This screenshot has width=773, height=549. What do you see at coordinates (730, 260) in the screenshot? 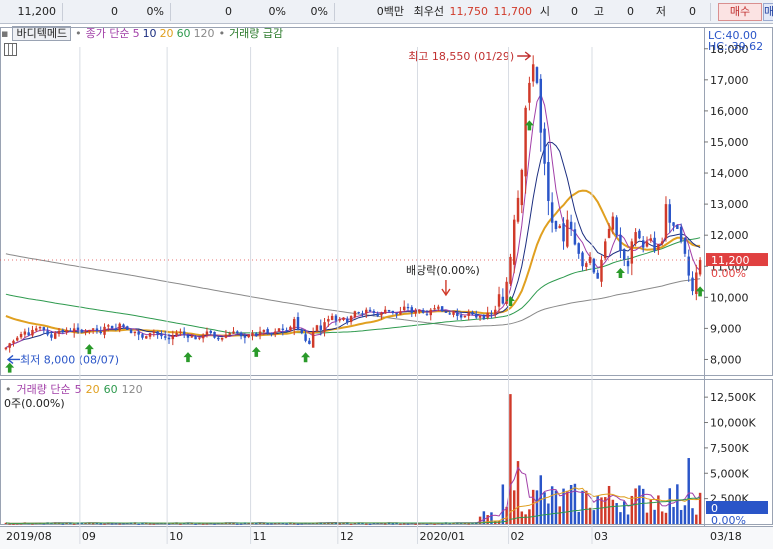
I see `current-price-value: 11,200` at bounding box center [730, 260].